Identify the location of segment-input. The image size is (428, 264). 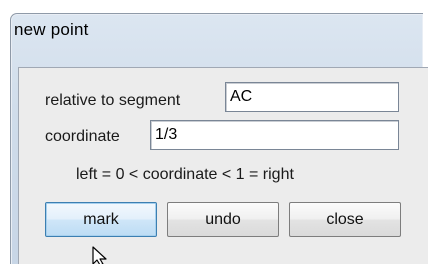
(312, 97).